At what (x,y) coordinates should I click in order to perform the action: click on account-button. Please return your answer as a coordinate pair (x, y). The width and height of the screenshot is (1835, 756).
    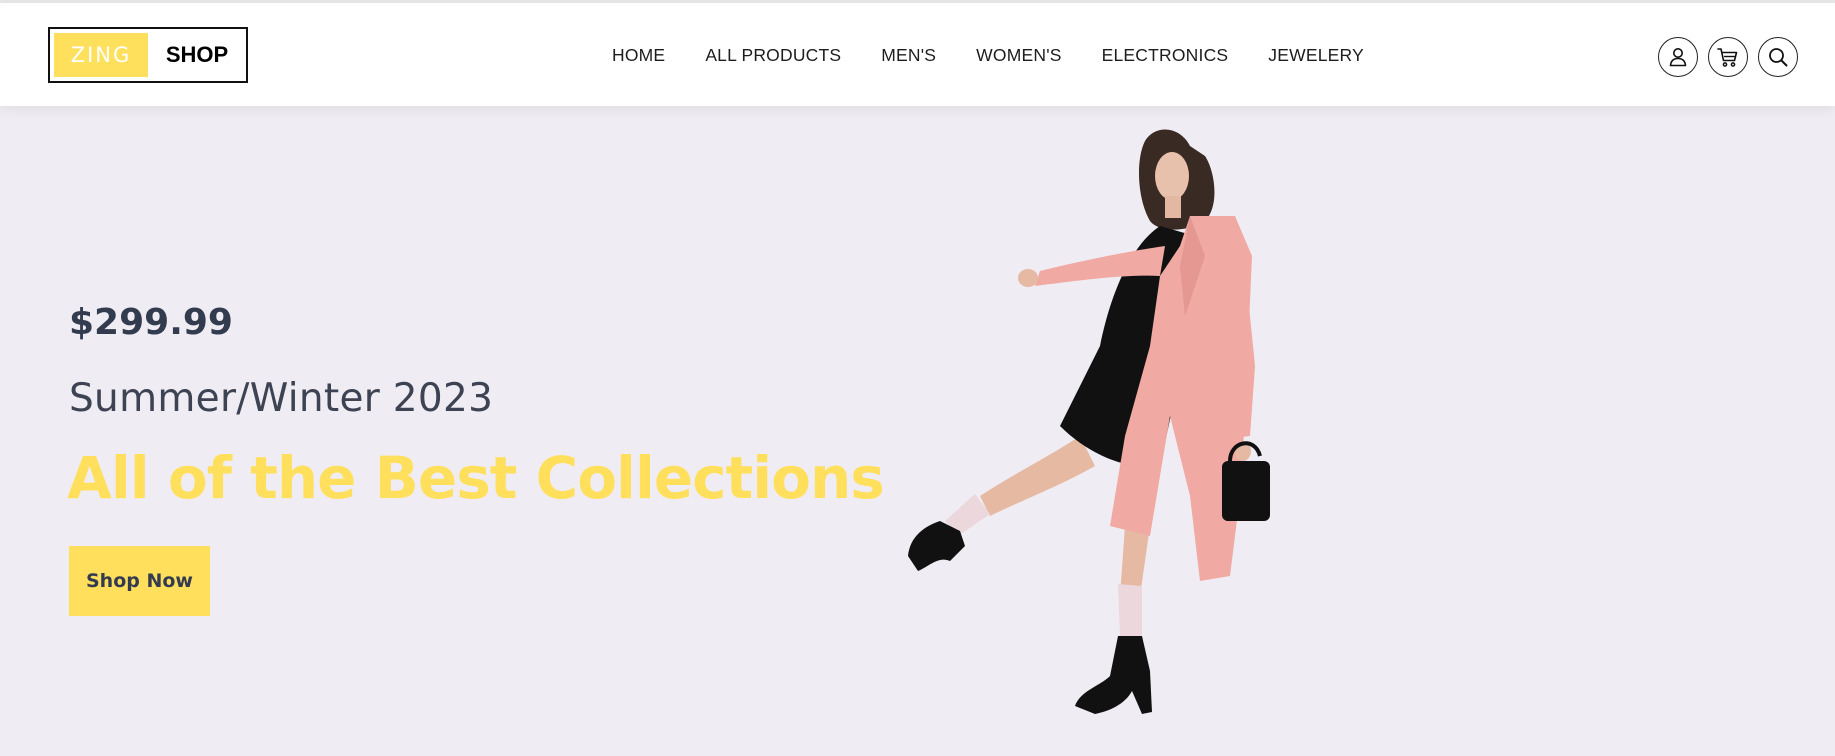
    Looking at the image, I should click on (1678, 57).